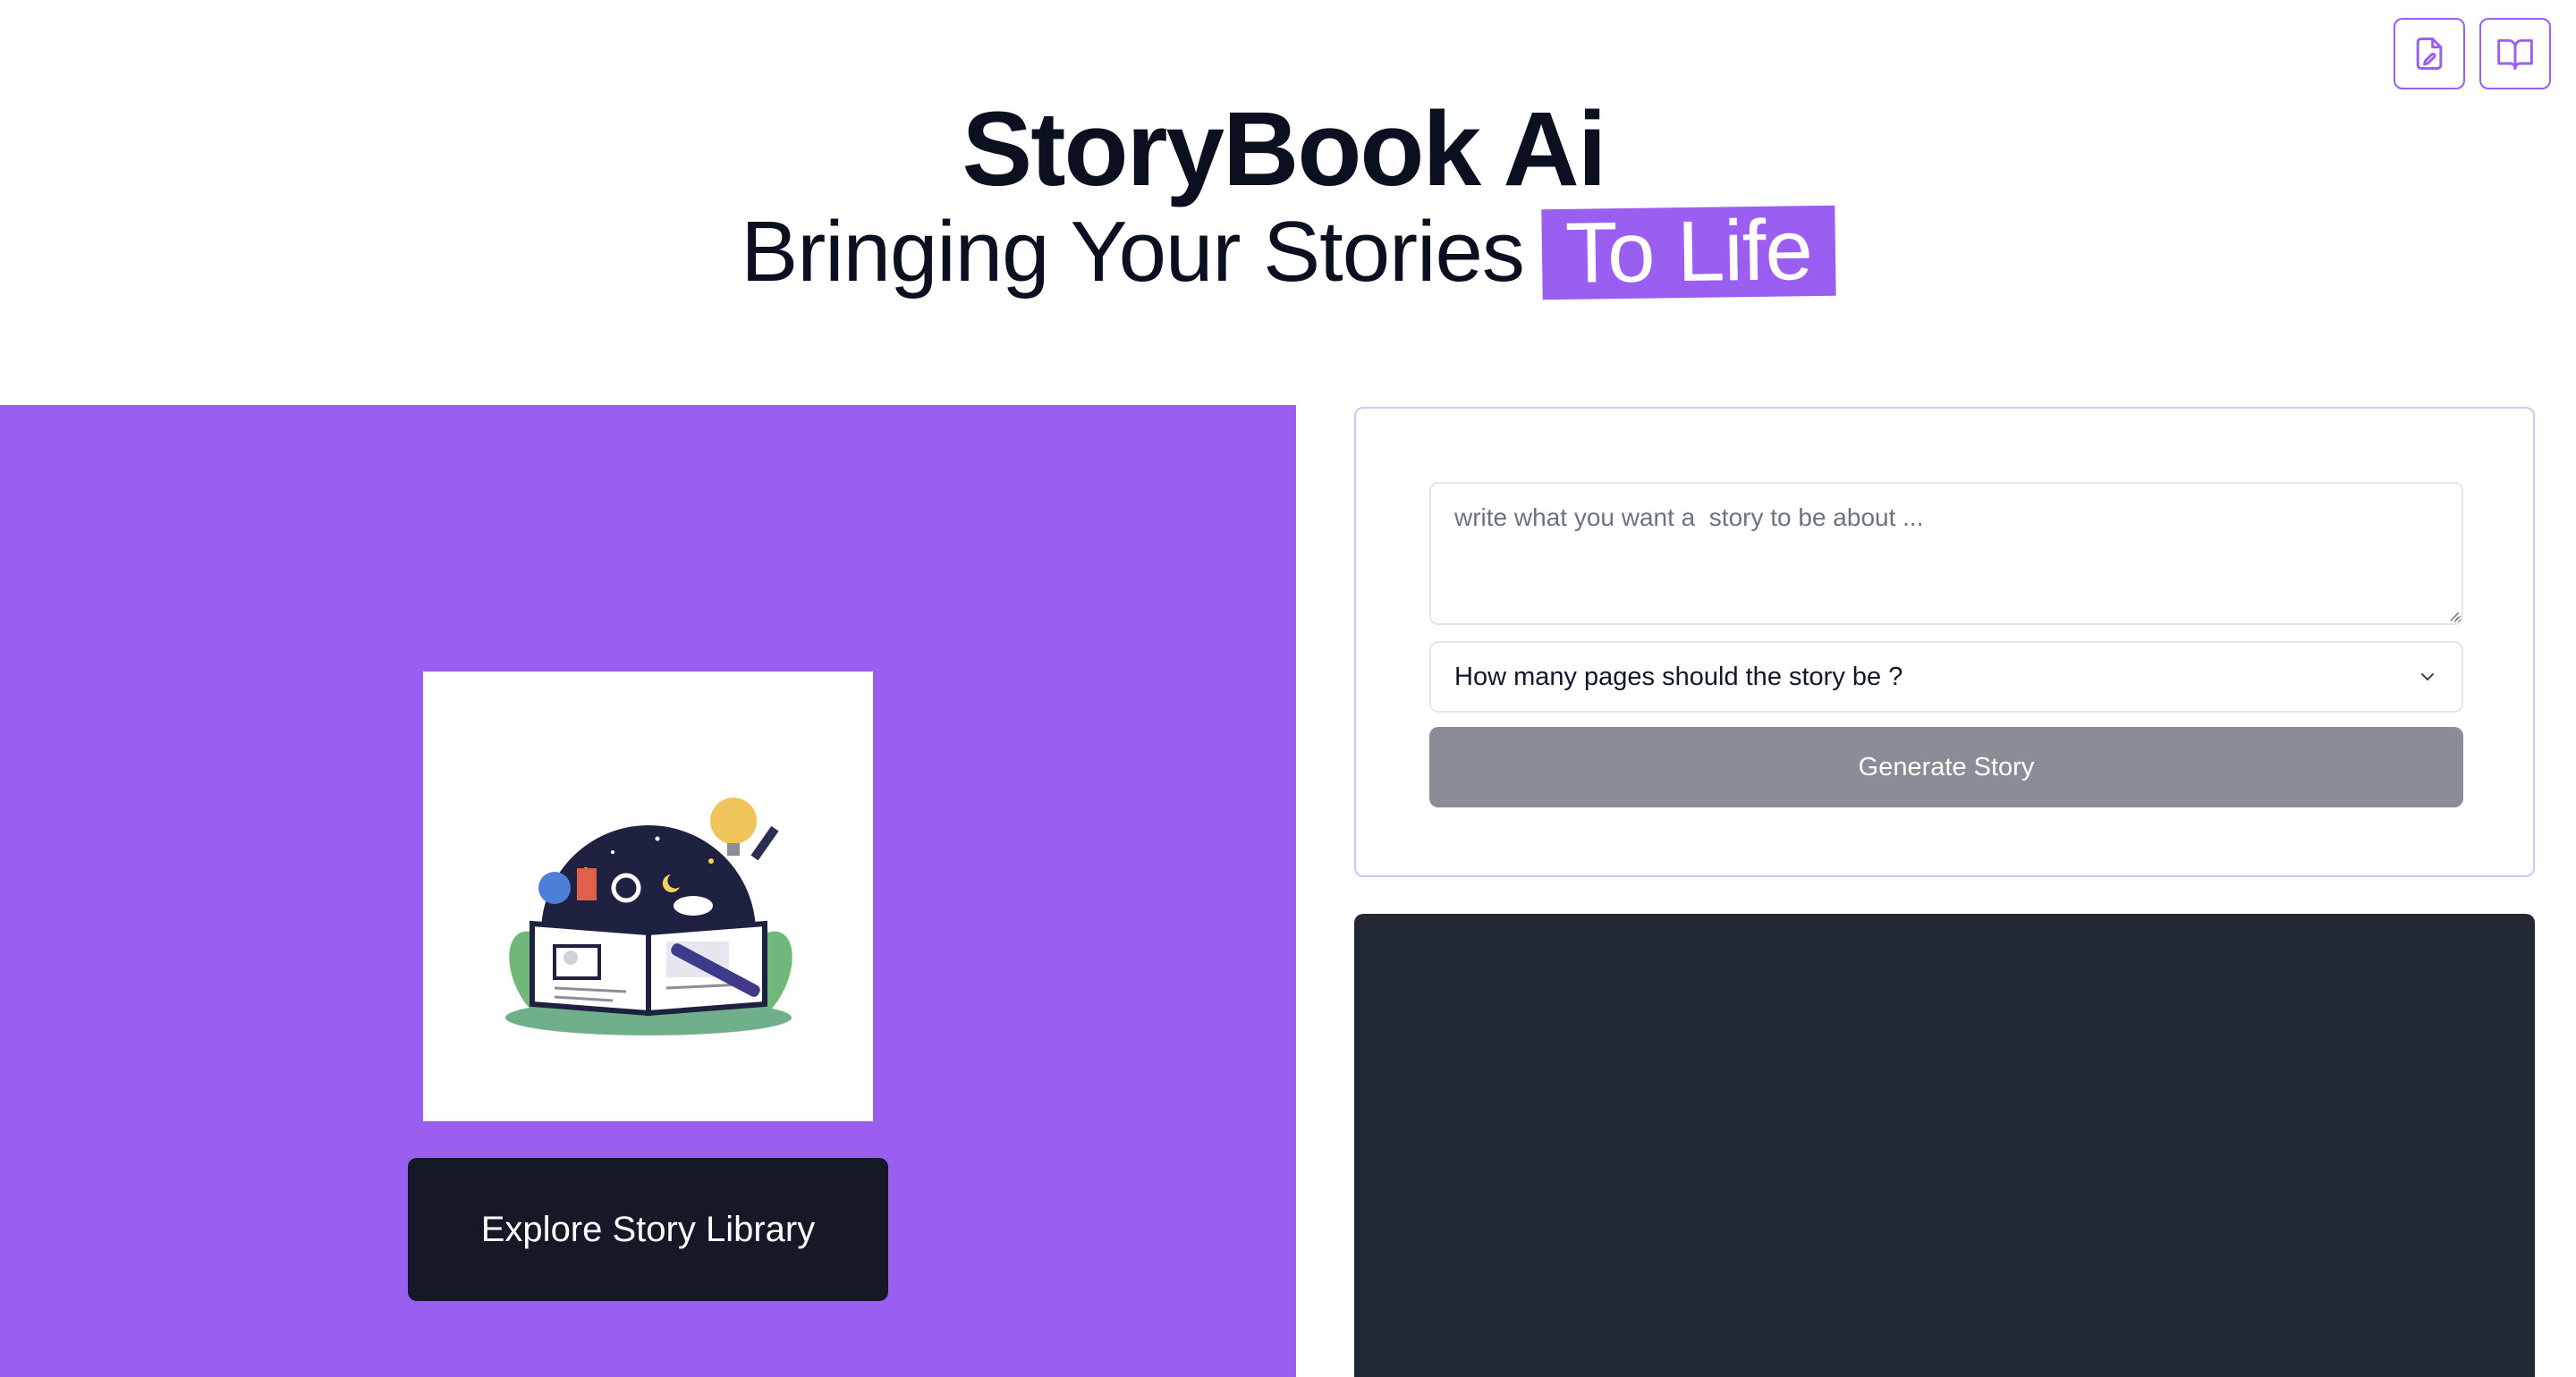 Image resolution: width=2576 pixels, height=1377 pixels. What do you see at coordinates (1678, 676) in the screenshot?
I see `page-count-select-label: How many pages should the story be ?` at bounding box center [1678, 676].